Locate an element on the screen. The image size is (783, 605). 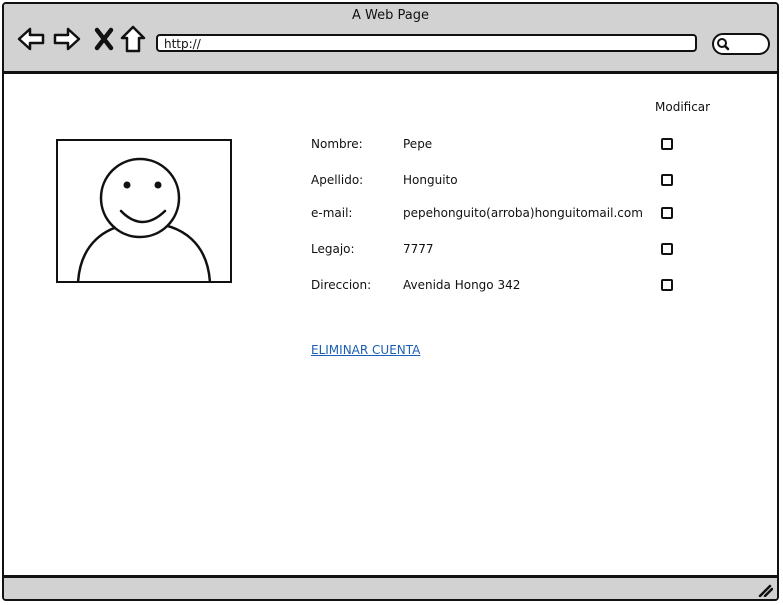
email-label: e-mail: is located at coordinates (332, 213).